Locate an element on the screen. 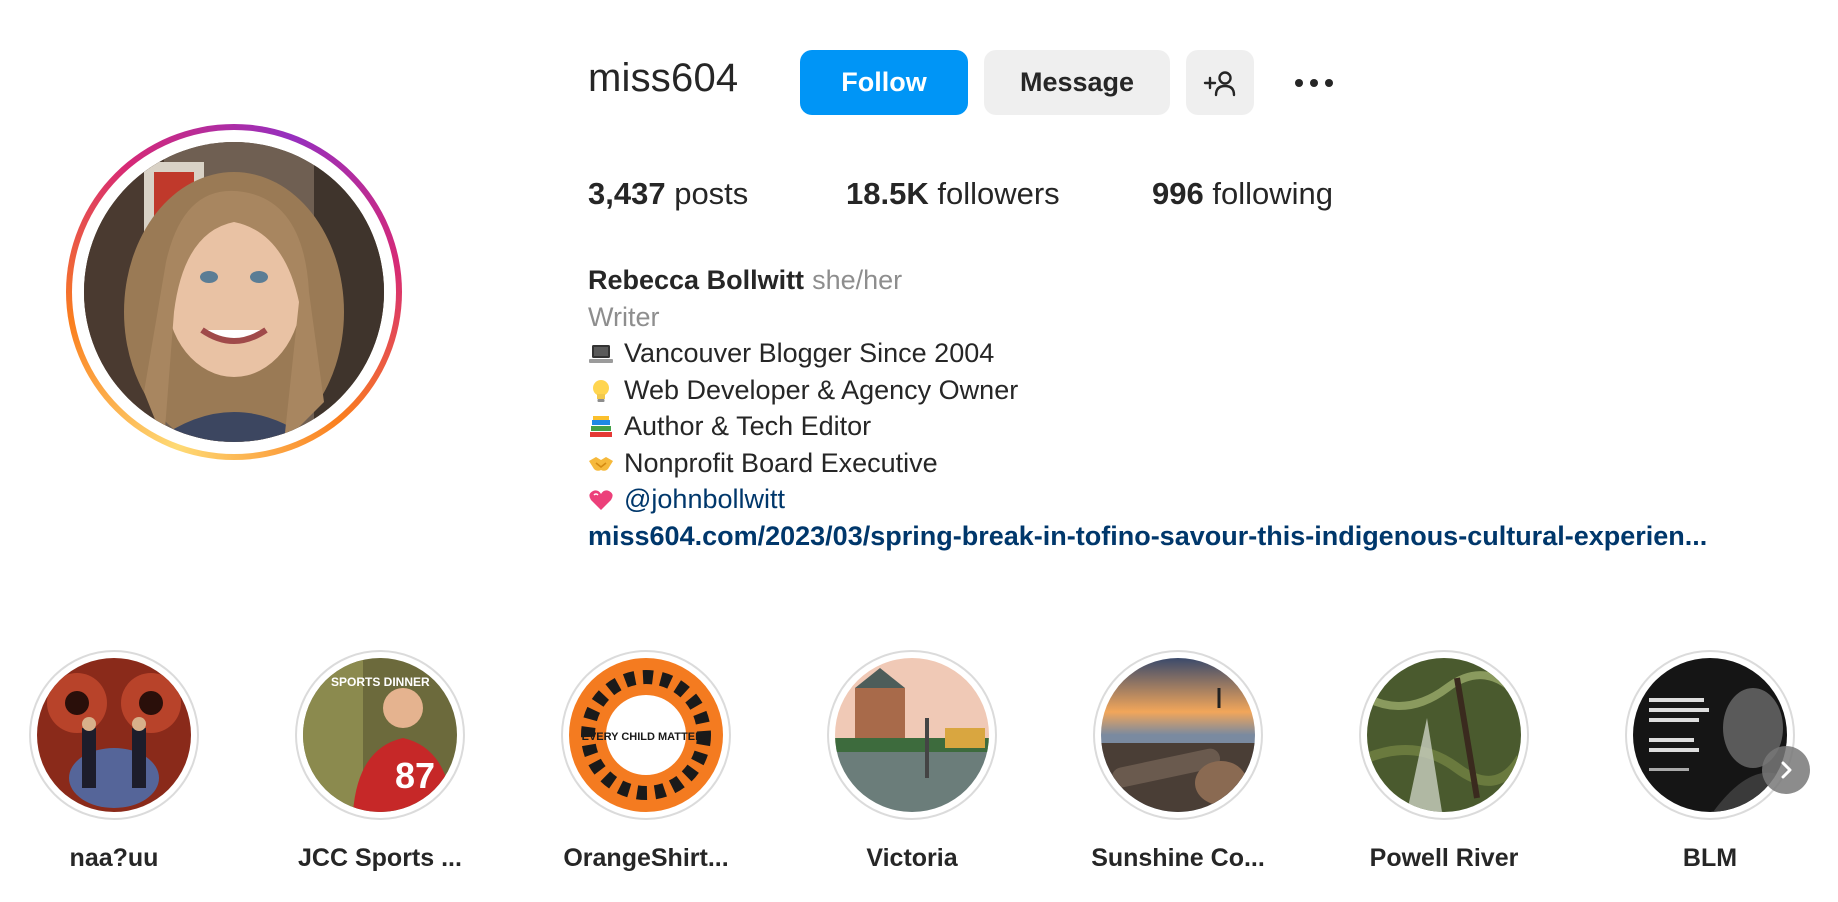  bio-name-line: Rebecca Bollwitt she/her is located at coordinates (1147, 280).